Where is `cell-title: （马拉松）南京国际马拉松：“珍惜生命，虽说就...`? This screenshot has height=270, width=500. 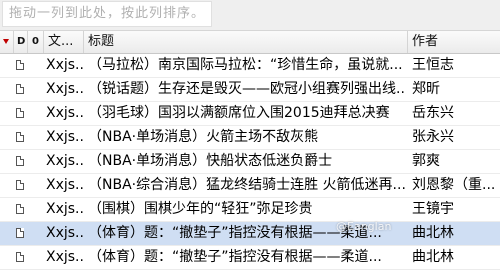
cell-title: （马拉松）南京国际马拉松：“珍惜生命，虽说就... is located at coordinates (245, 65).